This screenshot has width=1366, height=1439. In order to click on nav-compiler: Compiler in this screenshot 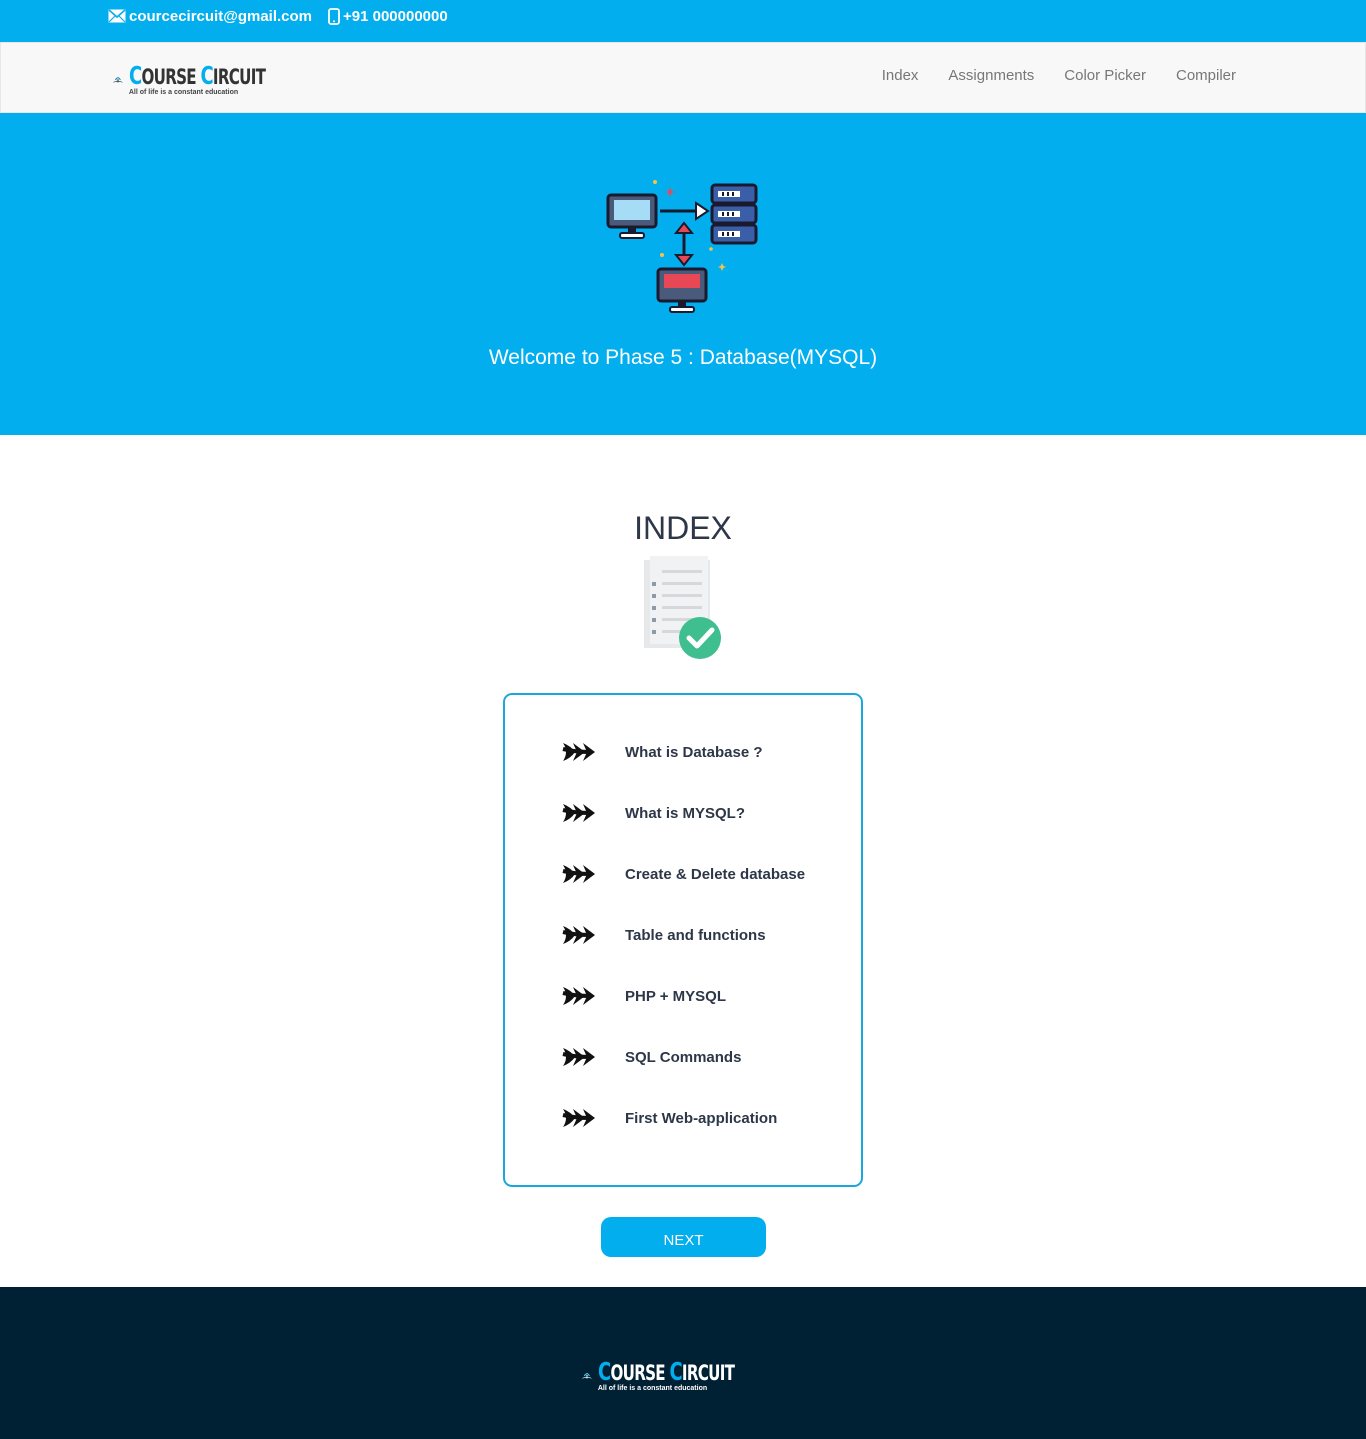, I will do `click(1206, 75)`.